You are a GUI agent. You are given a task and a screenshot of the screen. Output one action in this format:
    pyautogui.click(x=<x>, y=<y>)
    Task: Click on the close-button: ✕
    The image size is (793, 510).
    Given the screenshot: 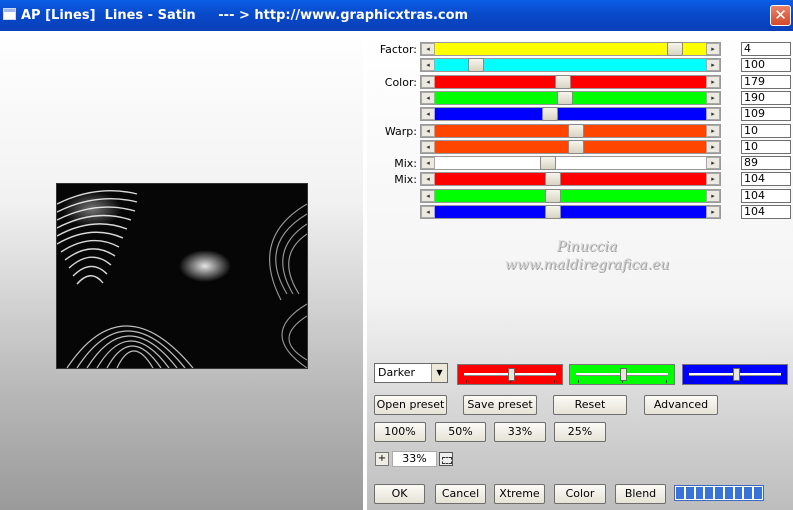 What is the action you would take?
    pyautogui.click(x=780, y=15)
    